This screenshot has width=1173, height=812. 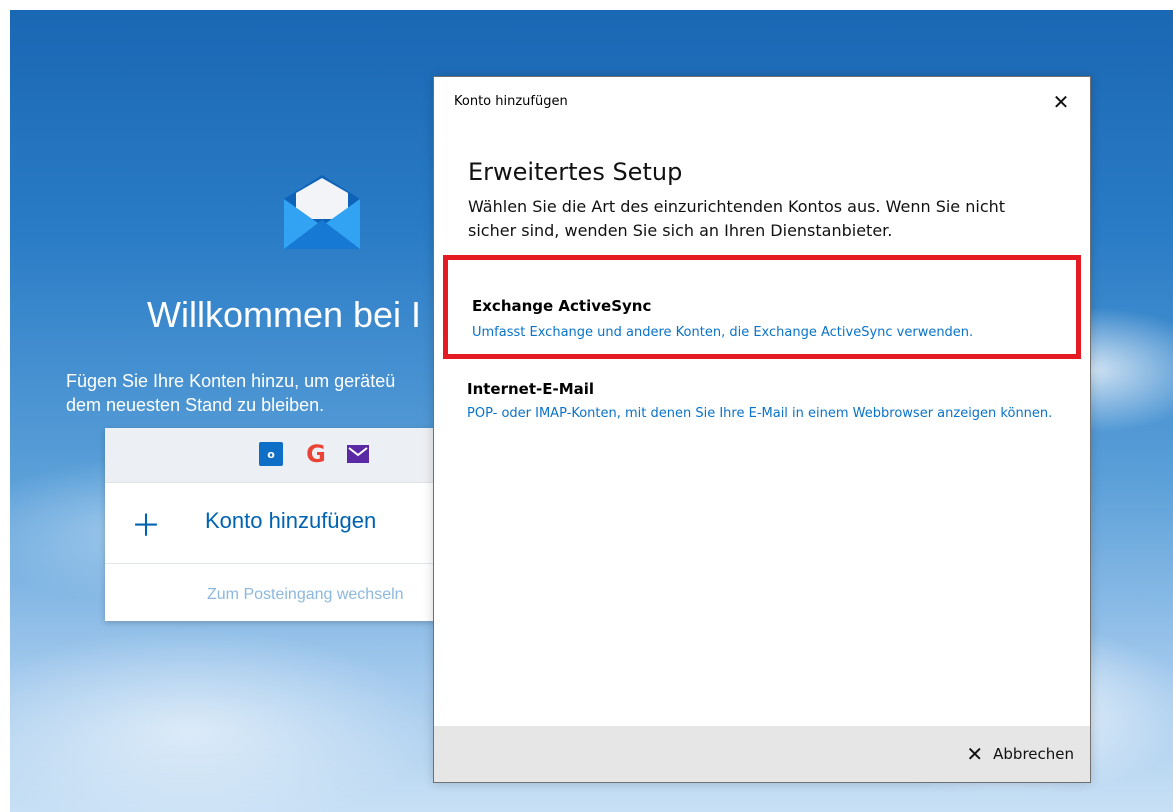 I want to click on add-account-button: ＋ Konto hinzufügen, so click(x=275, y=523).